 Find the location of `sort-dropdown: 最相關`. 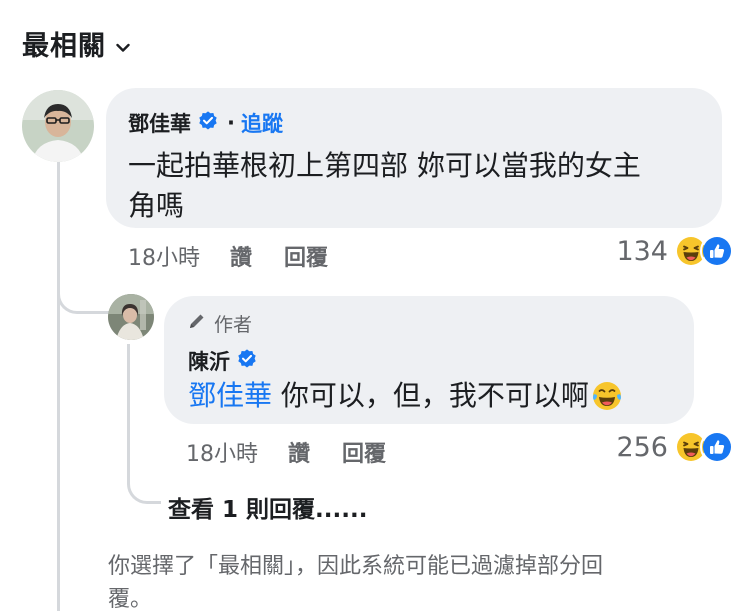

sort-dropdown: 最相關 is located at coordinates (76, 43).